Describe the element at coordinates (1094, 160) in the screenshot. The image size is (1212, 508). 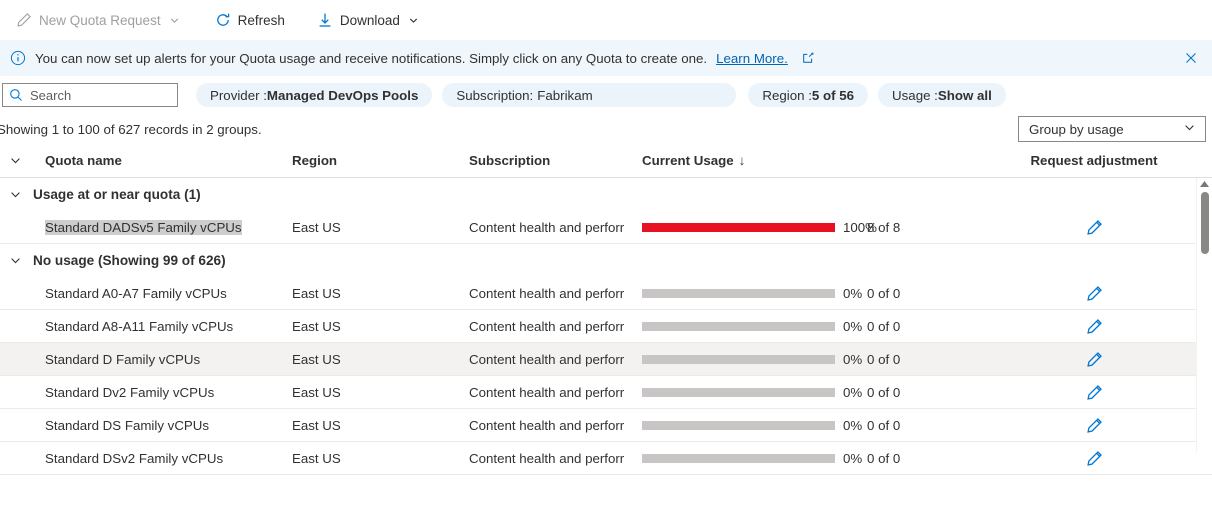
I see `column-header-request-adjustment: Request adjustment` at that location.